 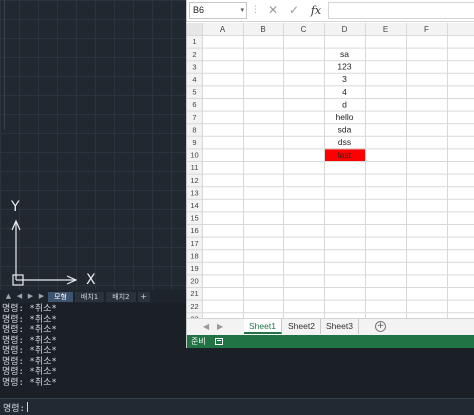 I want to click on row-header: 1, so click(x=194, y=41).